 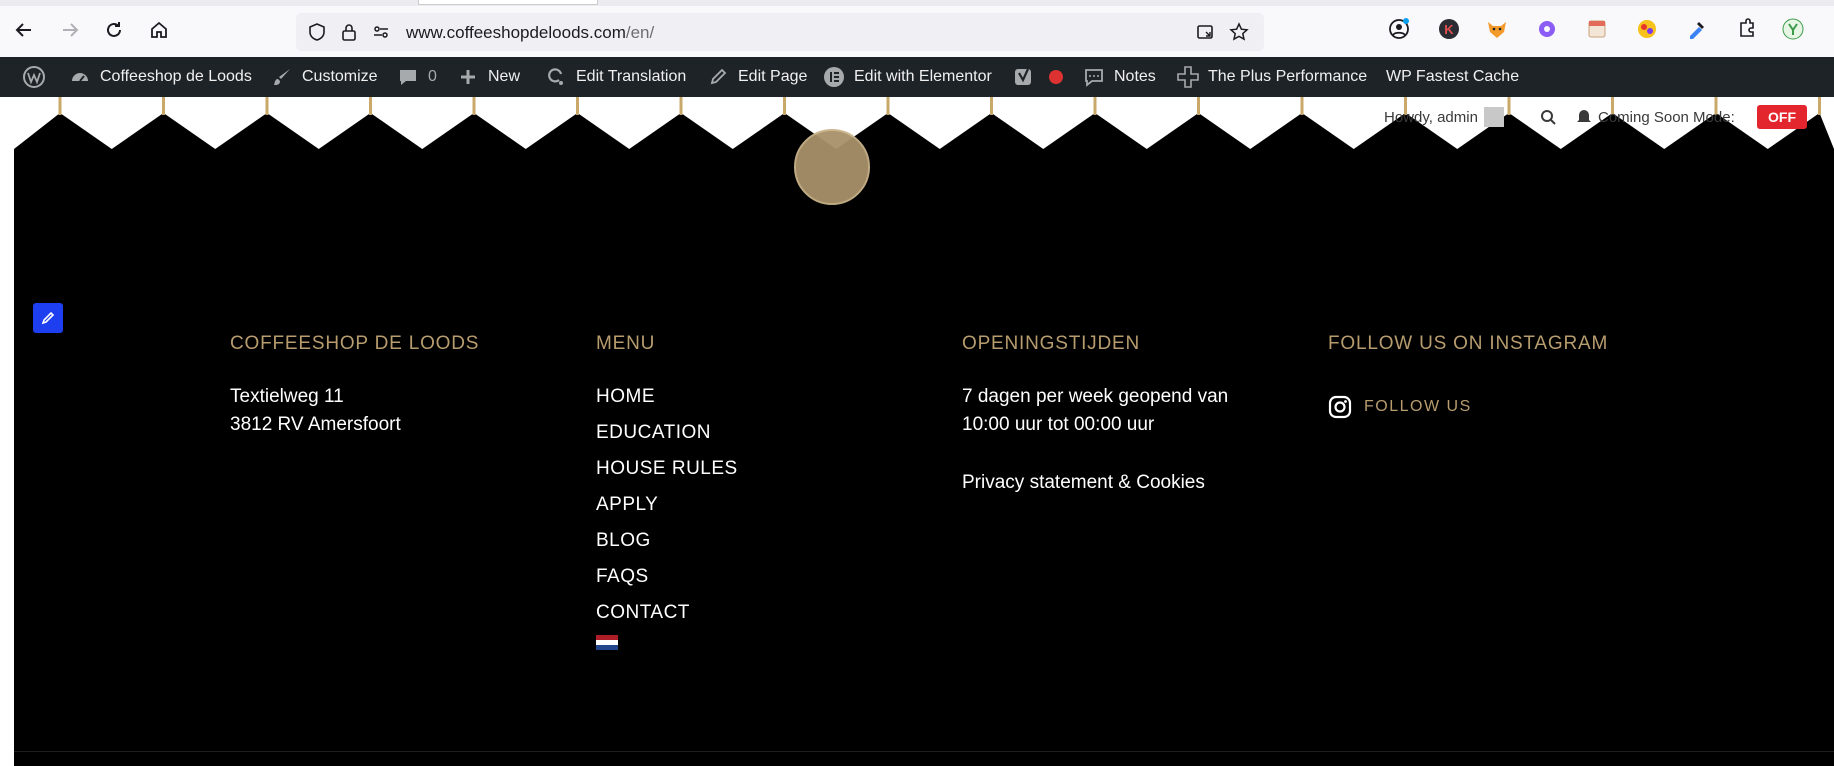 What do you see at coordinates (1040, 77) in the screenshot?
I see `yoast-seo-button` at bounding box center [1040, 77].